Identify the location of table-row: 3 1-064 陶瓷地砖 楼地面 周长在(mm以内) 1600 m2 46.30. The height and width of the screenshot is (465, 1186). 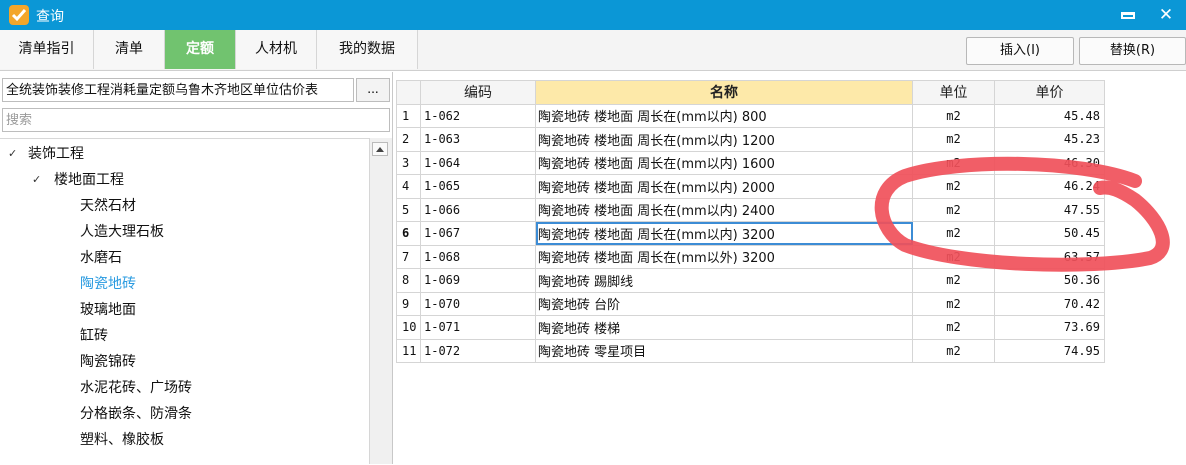
(750, 162).